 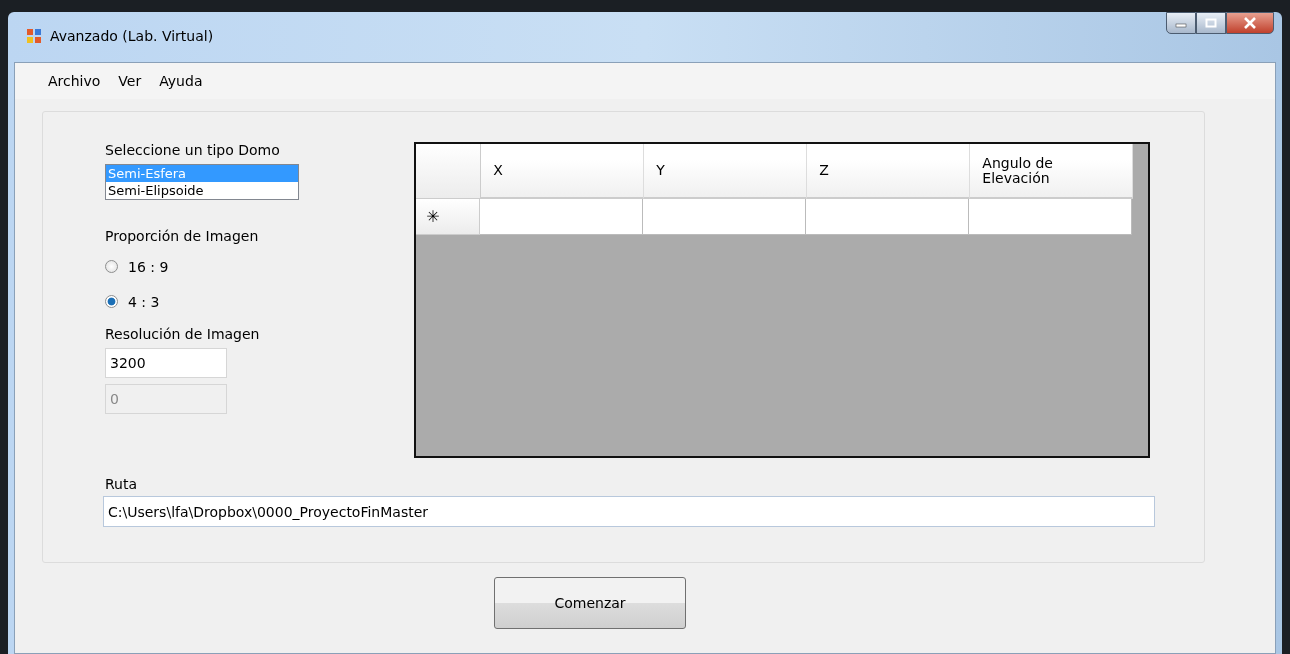 I want to click on start-button: Comenzar, so click(x=590, y=603).